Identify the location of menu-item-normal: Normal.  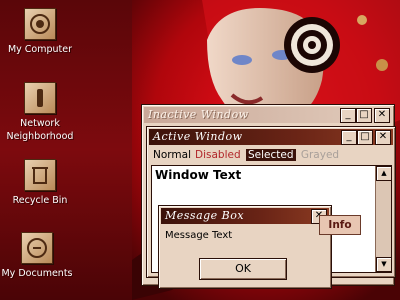
(172, 155).